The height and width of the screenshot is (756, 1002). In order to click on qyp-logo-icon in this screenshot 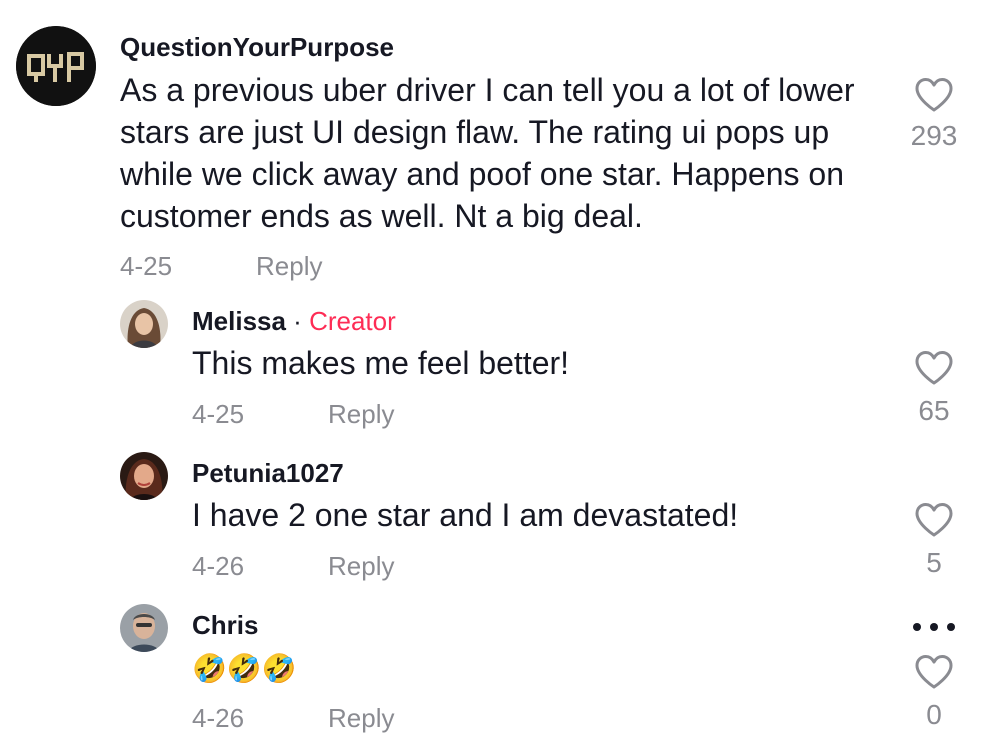, I will do `click(56, 66)`.